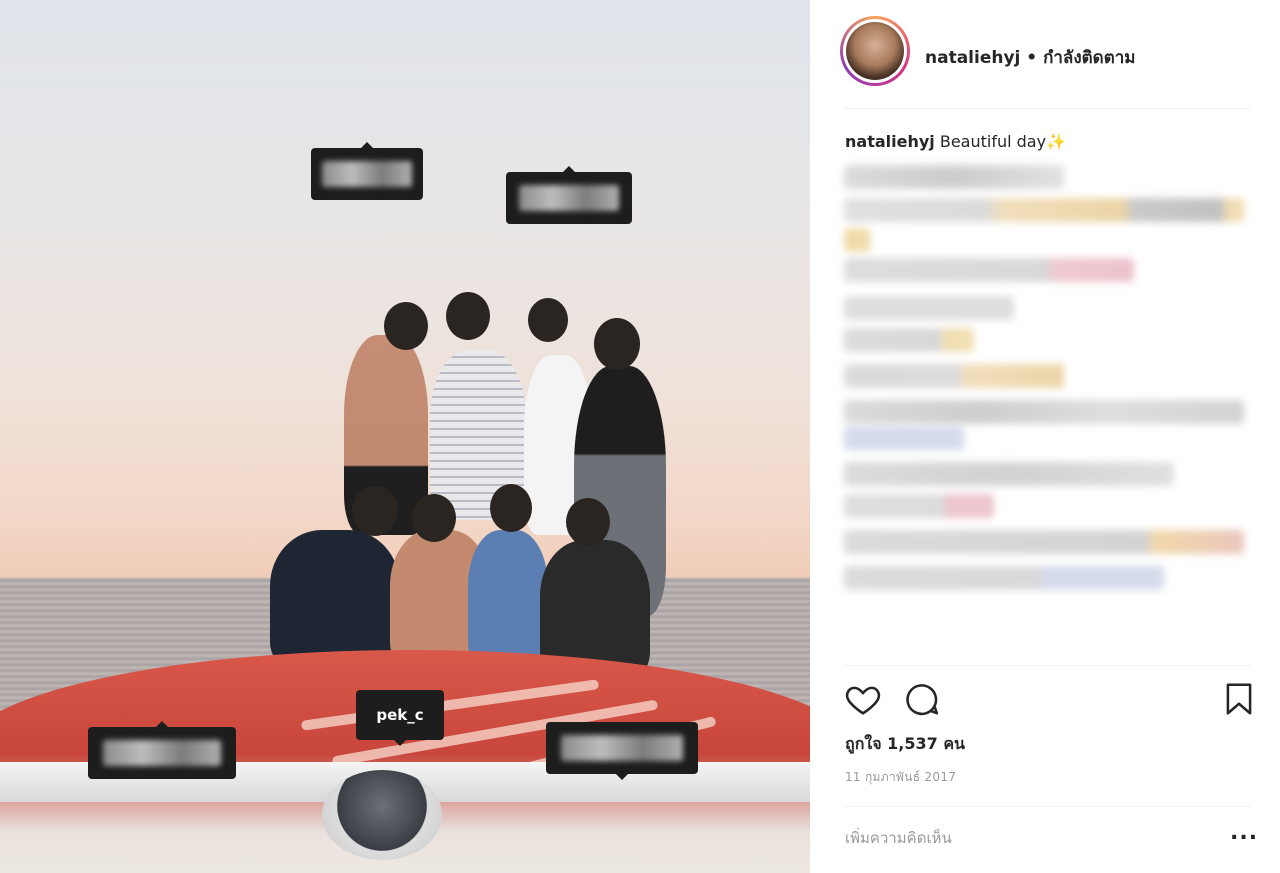 This screenshot has width=1280, height=873. Describe the element at coordinates (1056, 141) in the screenshot. I see `sparkle-emoji: ✨` at that location.